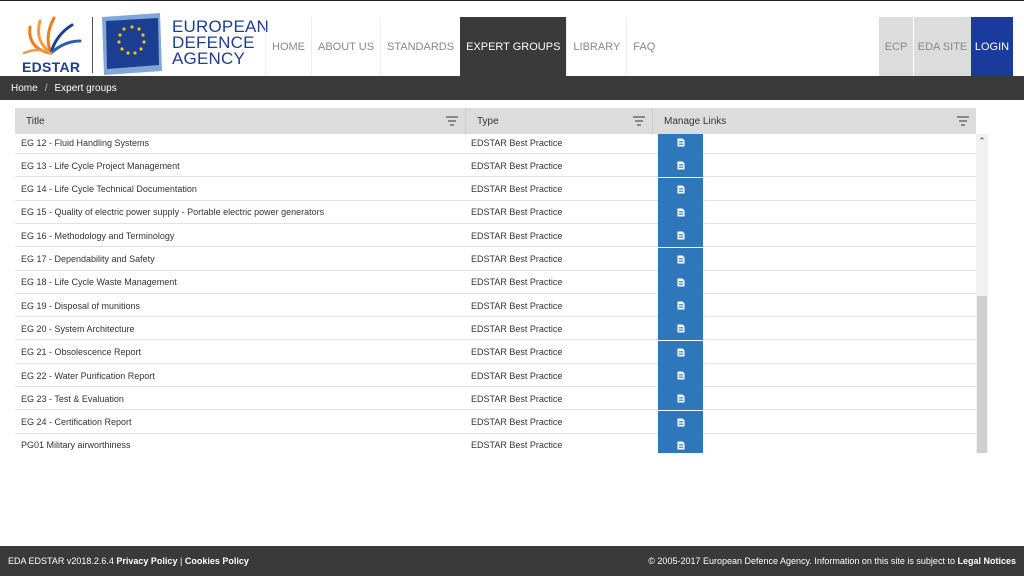 Image resolution: width=1024 pixels, height=576 pixels. Describe the element at coordinates (51, 67) in the screenshot. I see `edstar-wordmark: EDSTAR` at that location.